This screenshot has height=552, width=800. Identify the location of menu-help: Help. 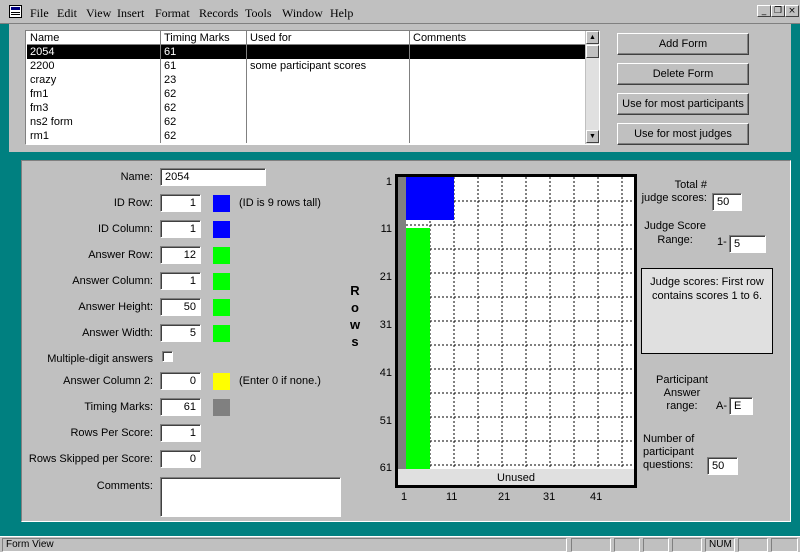
(341, 13).